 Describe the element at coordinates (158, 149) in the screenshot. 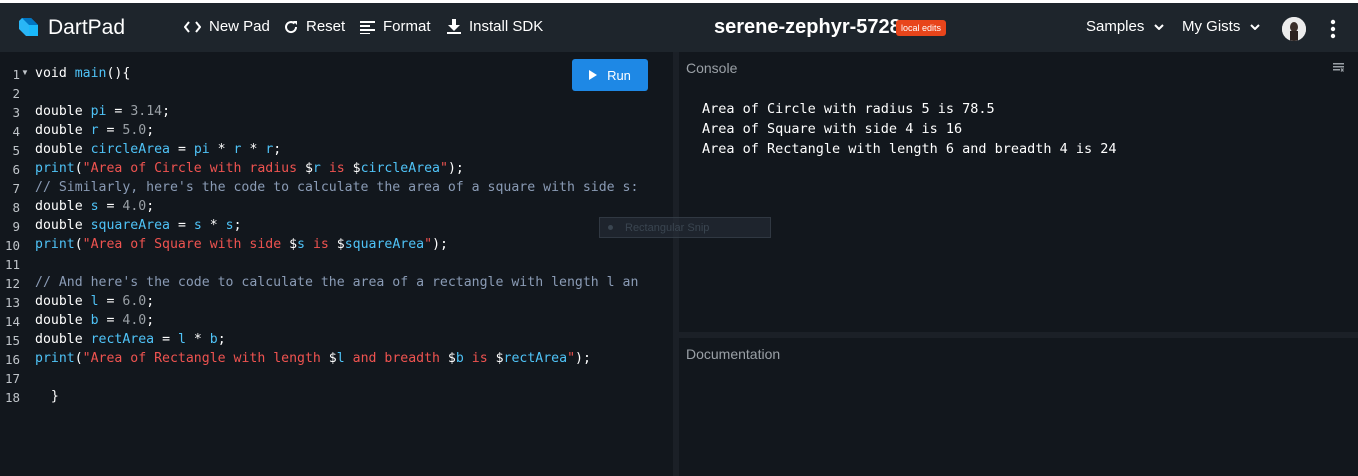

I see `code-line: double circleArea = pi * r * r;` at that location.